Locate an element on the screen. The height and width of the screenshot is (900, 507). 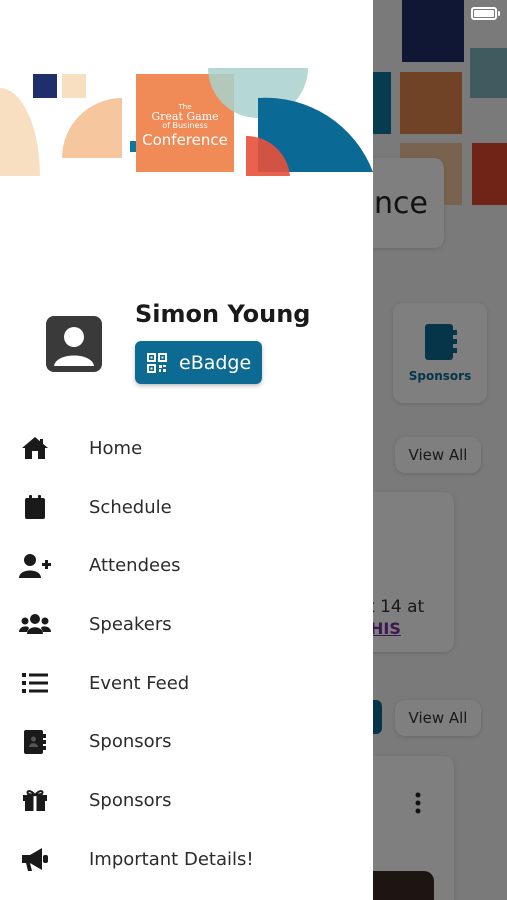
menu-item-event-feed: Event Feed is located at coordinates (186, 683).